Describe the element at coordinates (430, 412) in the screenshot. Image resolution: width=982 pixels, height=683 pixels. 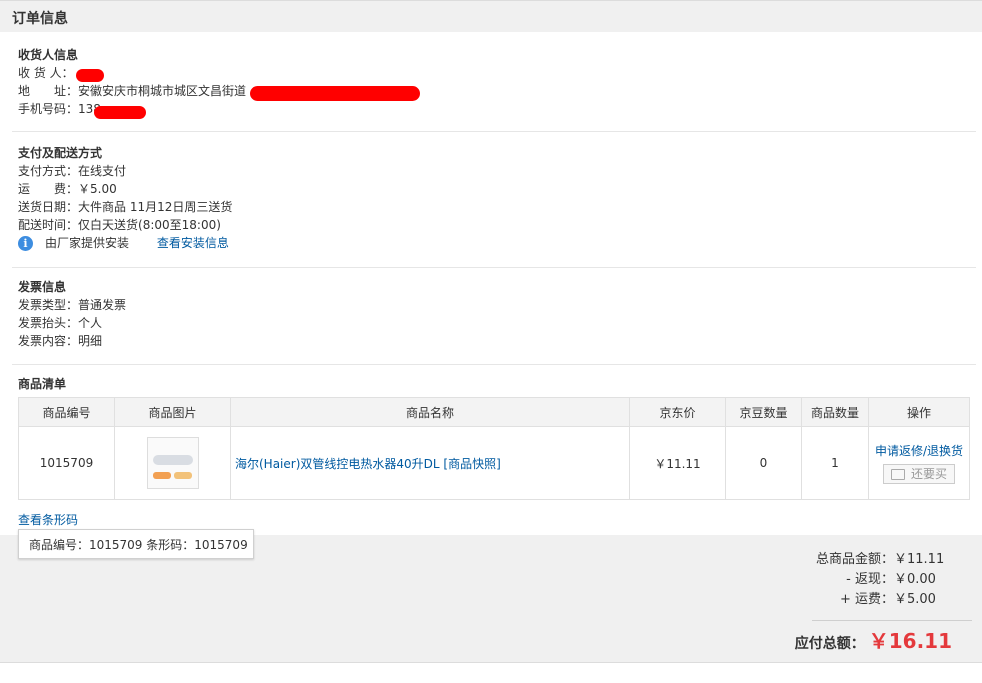
I see `column-header-name: 商品名称` at that location.